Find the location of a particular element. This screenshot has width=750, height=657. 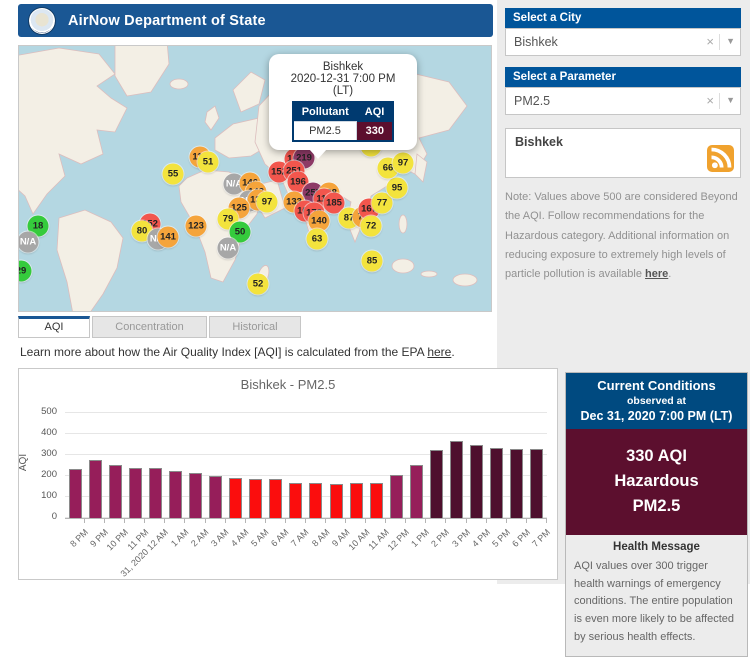

tab-concentration: Concentration is located at coordinates (149, 327).